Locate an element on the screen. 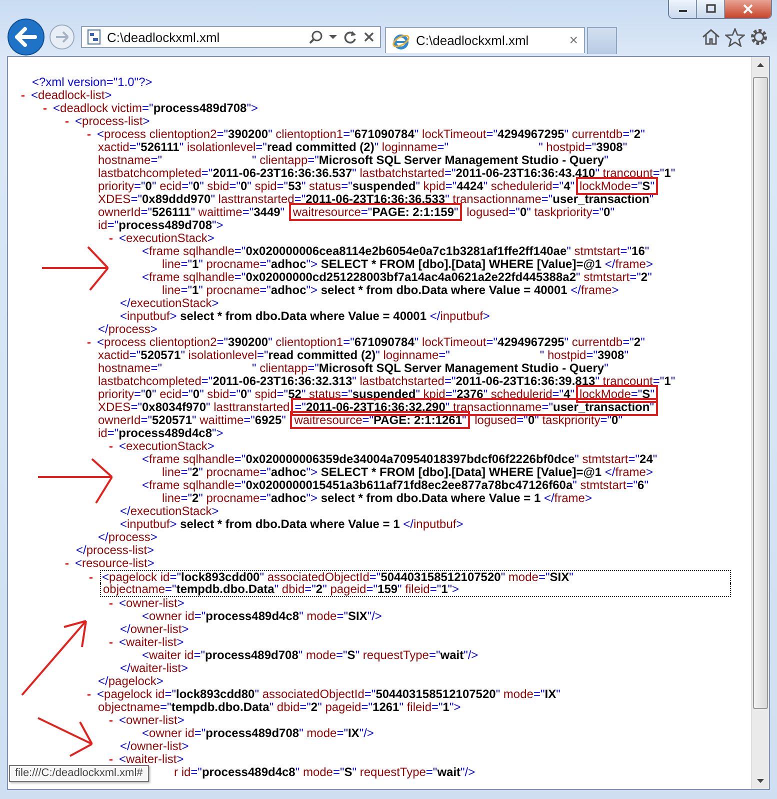  xml-text: </waiter-list> is located at coordinates (154, 668).